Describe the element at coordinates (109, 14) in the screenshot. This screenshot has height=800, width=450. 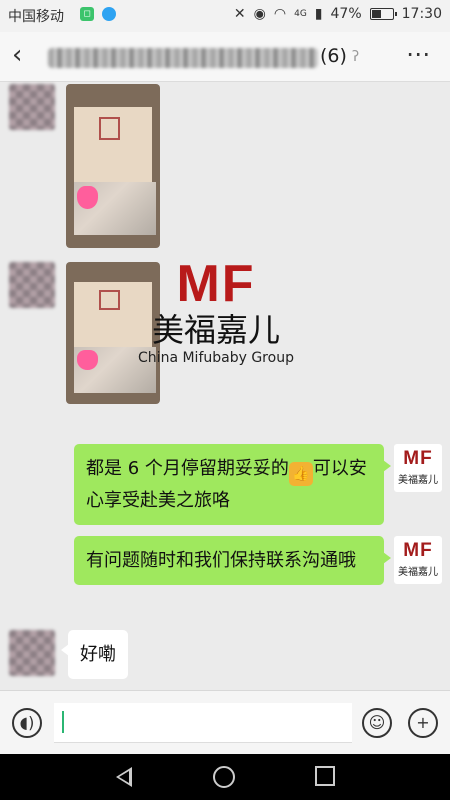
I see `security-icon` at that location.